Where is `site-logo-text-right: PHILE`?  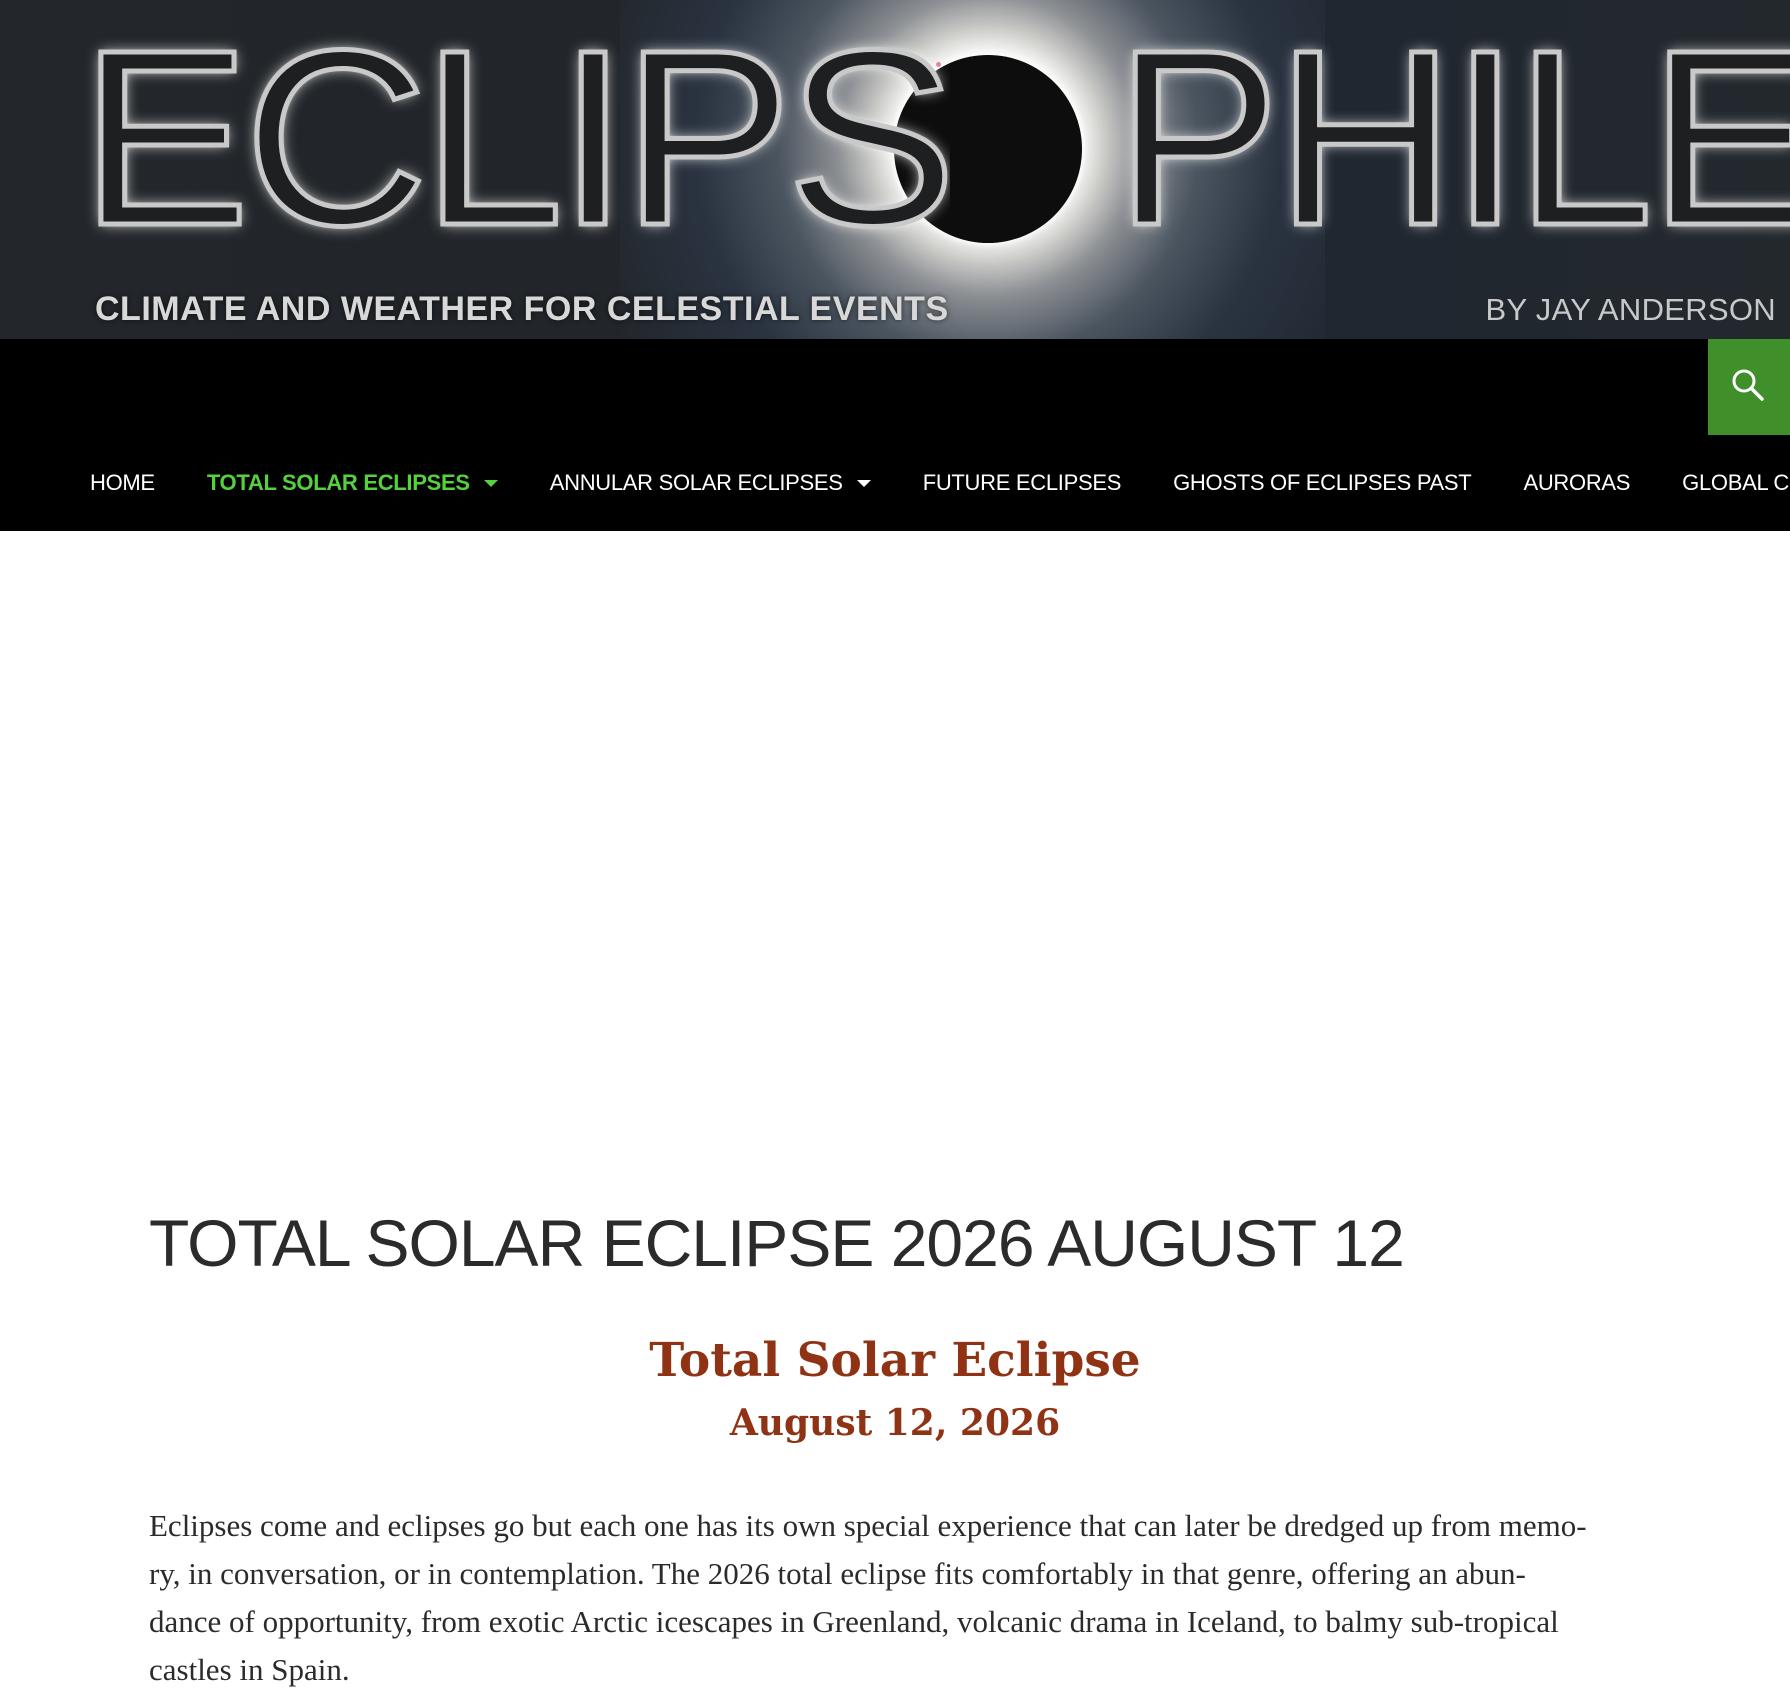 site-logo-text-right: PHILE is located at coordinates (1452, 138).